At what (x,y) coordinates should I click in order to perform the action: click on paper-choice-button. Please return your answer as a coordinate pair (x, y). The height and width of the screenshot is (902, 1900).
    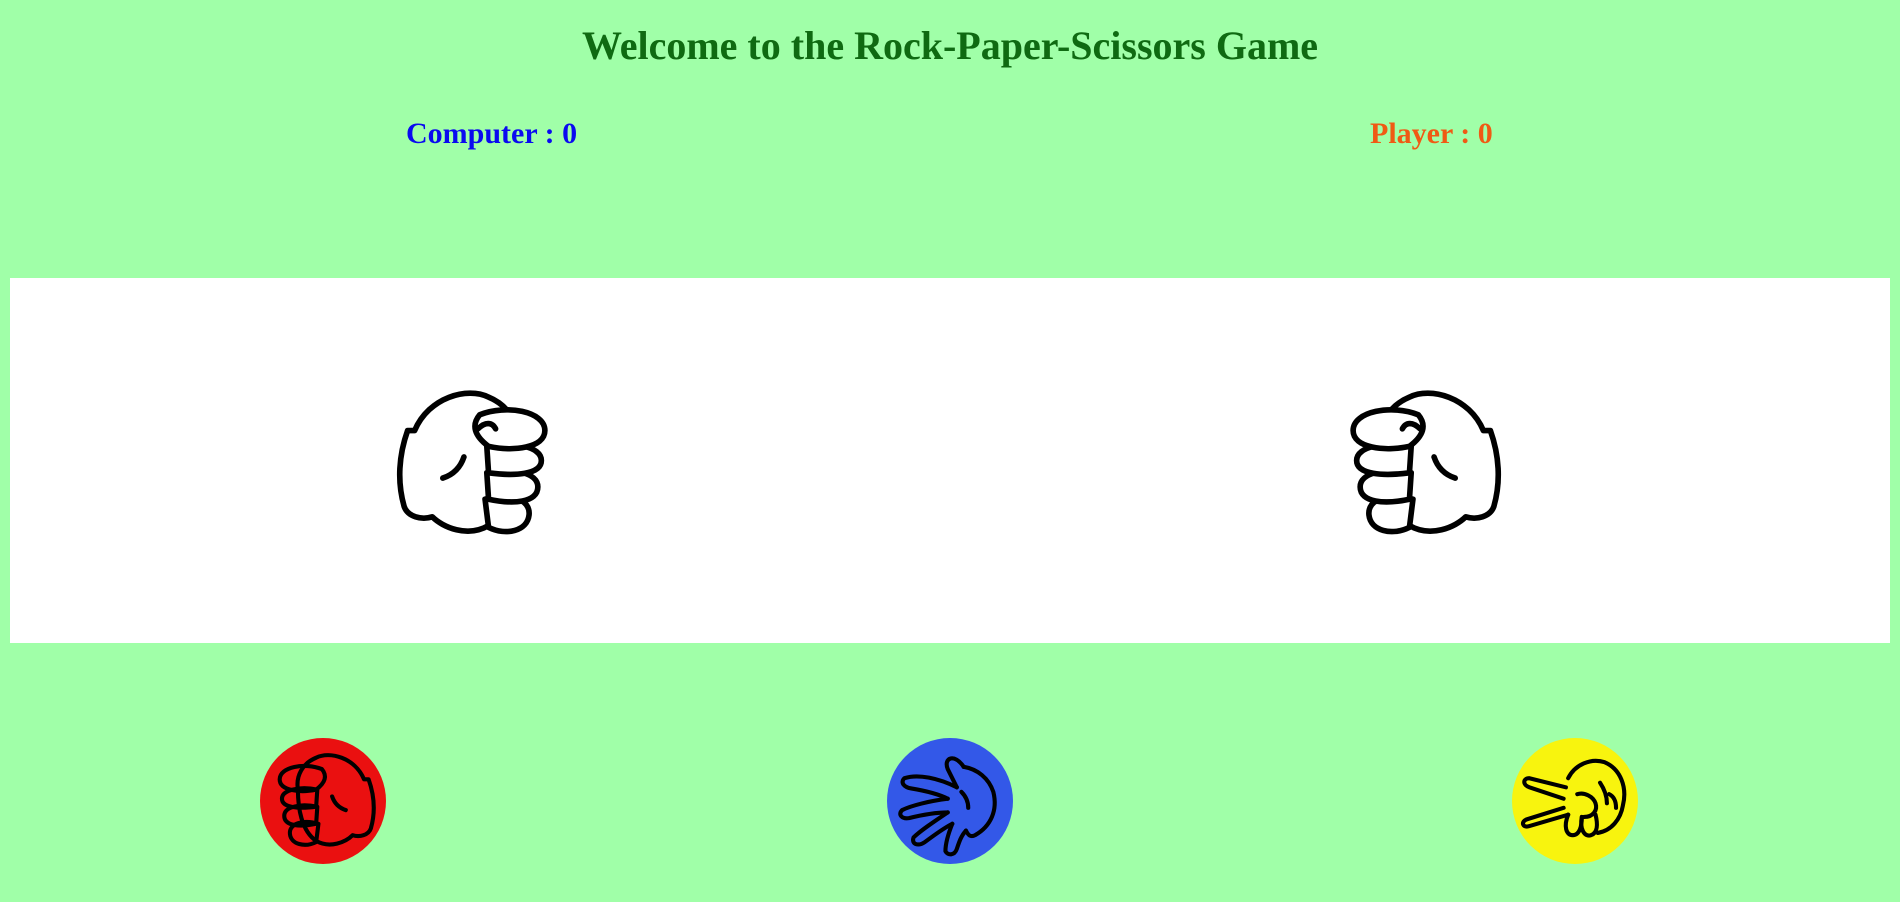
    Looking at the image, I should click on (950, 801).